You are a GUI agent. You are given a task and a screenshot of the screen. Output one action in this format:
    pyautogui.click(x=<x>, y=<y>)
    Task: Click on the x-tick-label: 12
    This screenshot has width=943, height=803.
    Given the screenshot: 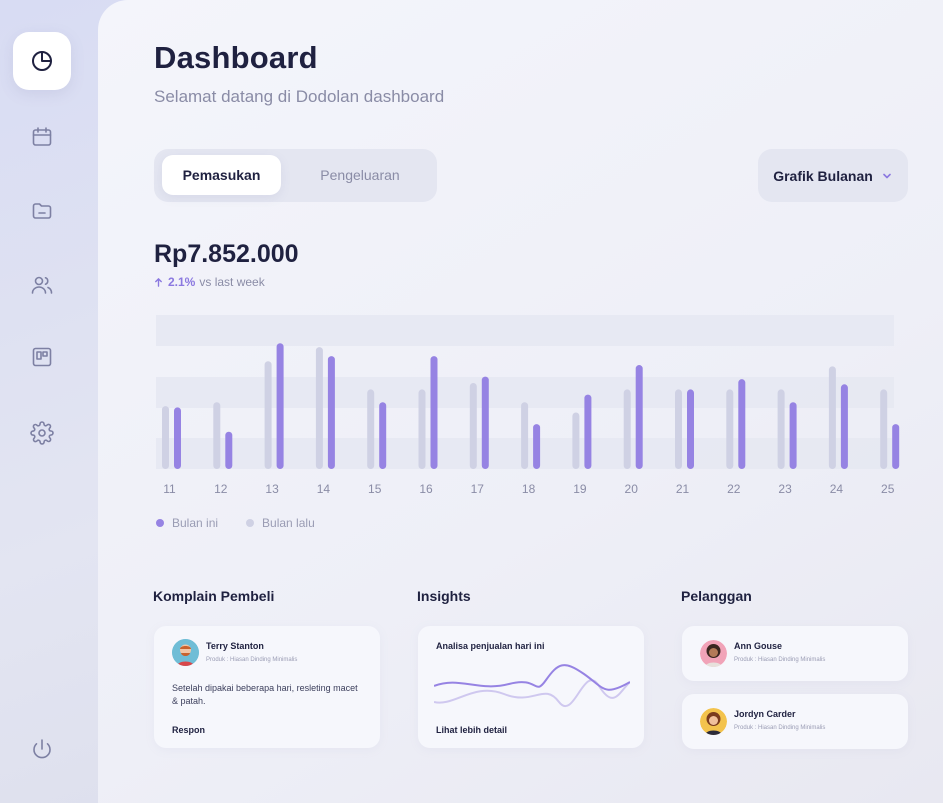 What is the action you would take?
    pyautogui.click(x=221, y=489)
    